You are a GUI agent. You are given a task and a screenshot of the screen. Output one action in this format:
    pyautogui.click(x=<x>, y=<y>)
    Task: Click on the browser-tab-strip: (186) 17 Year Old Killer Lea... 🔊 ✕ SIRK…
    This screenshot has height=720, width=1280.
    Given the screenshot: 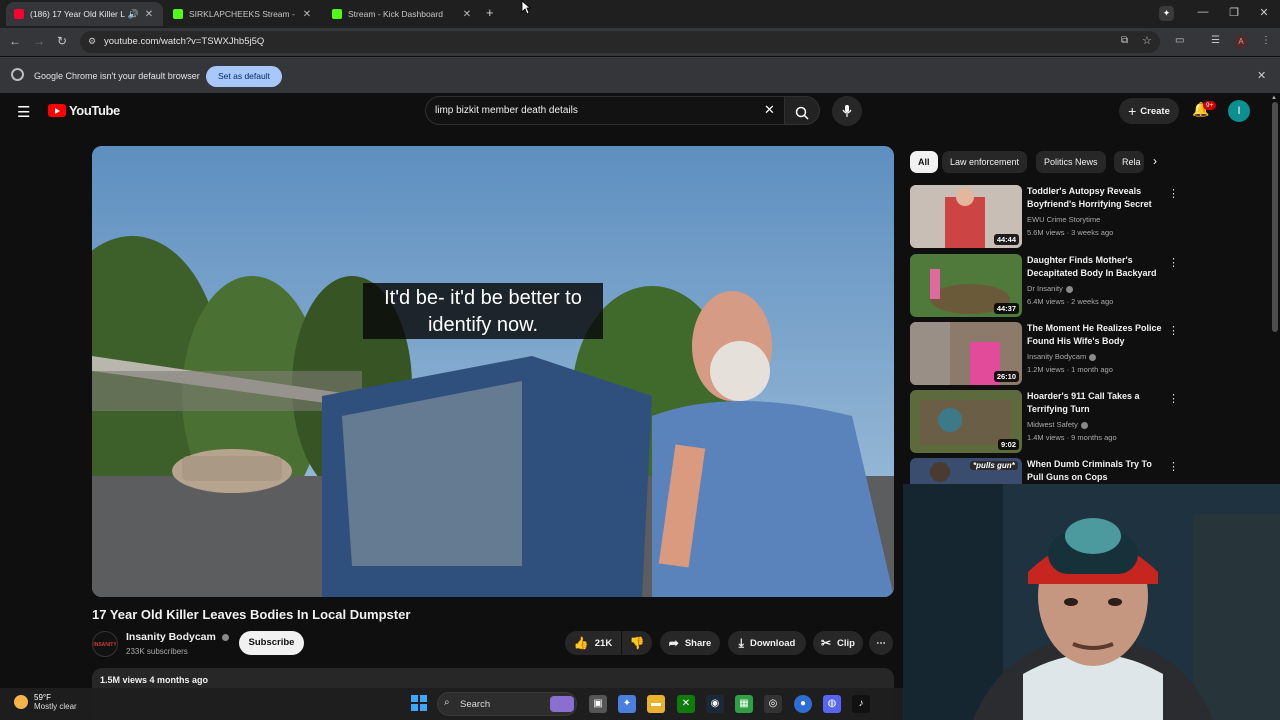 What is the action you would take?
    pyautogui.click(x=640, y=14)
    